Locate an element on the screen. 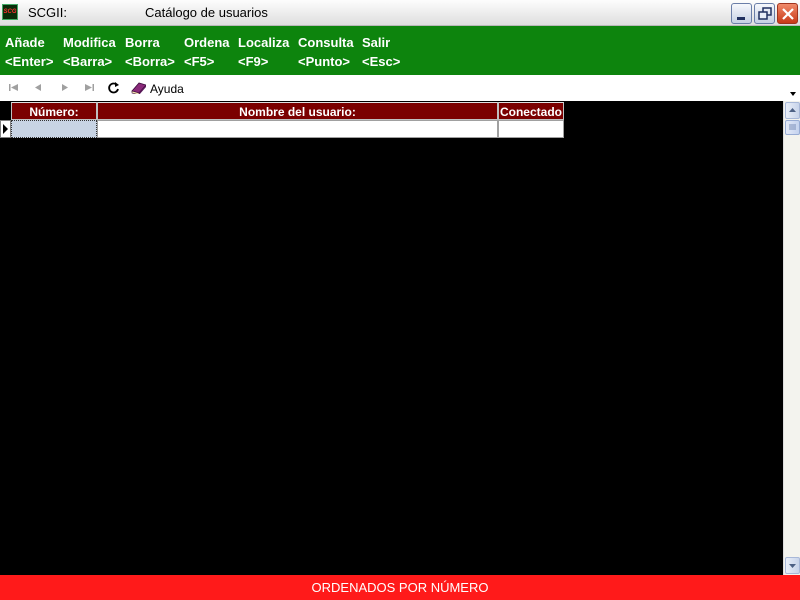 The height and width of the screenshot is (600, 800). menu-label: Ordena is located at coordinates (207, 42).